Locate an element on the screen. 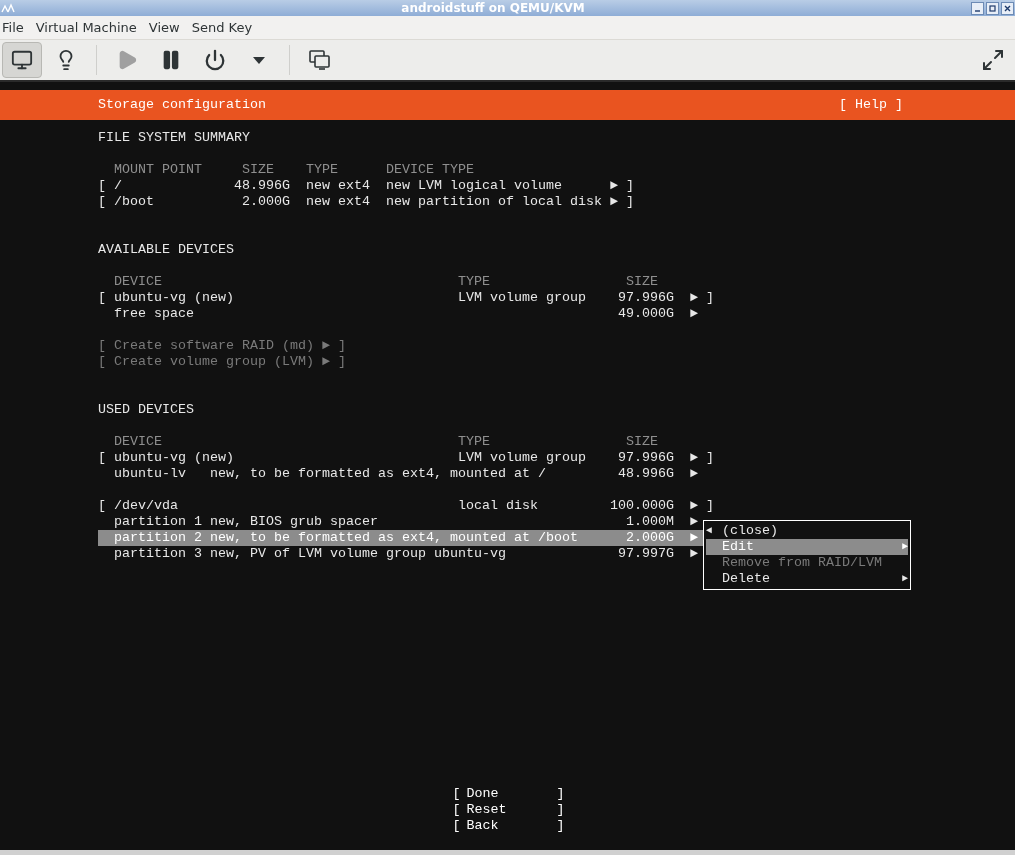 The height and width of the screenshot is (855, 1015). device-name: partition 1 is located at coordinates (158, 521).